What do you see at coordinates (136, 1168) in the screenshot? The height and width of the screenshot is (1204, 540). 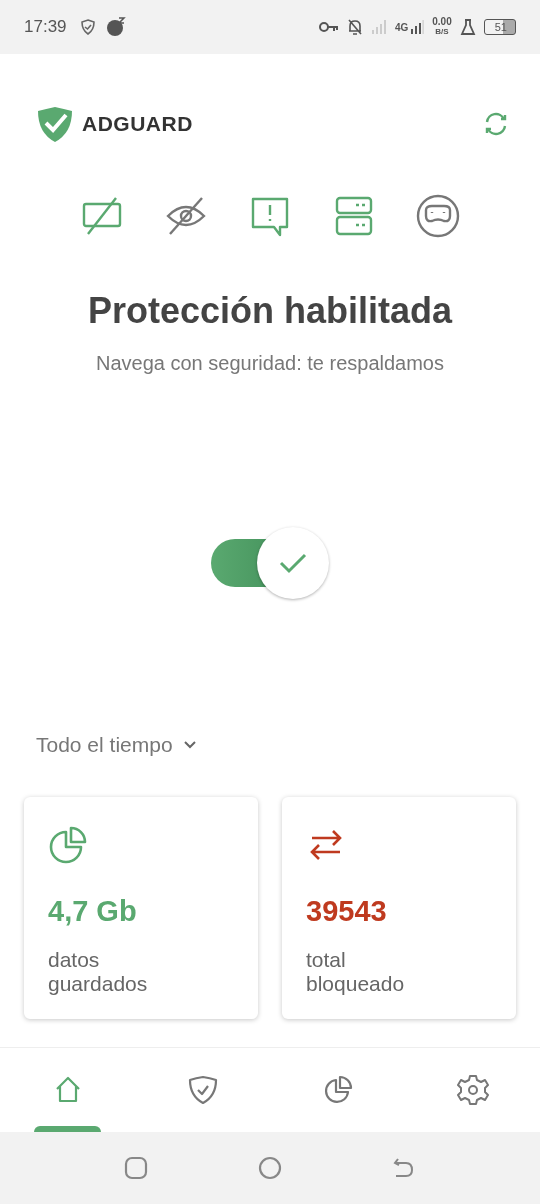 I see `recent-apps-icon` at bounding box center [136, 1168].